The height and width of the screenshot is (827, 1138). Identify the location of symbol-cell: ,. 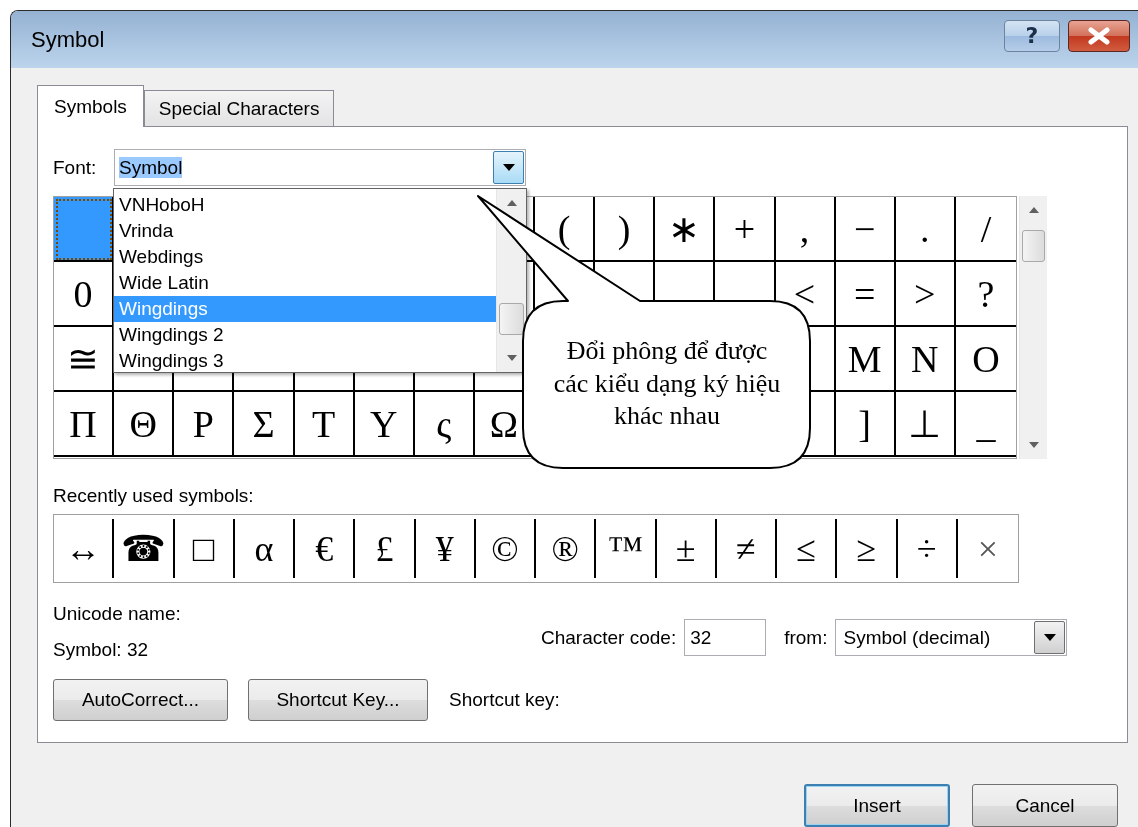
(805, 229).